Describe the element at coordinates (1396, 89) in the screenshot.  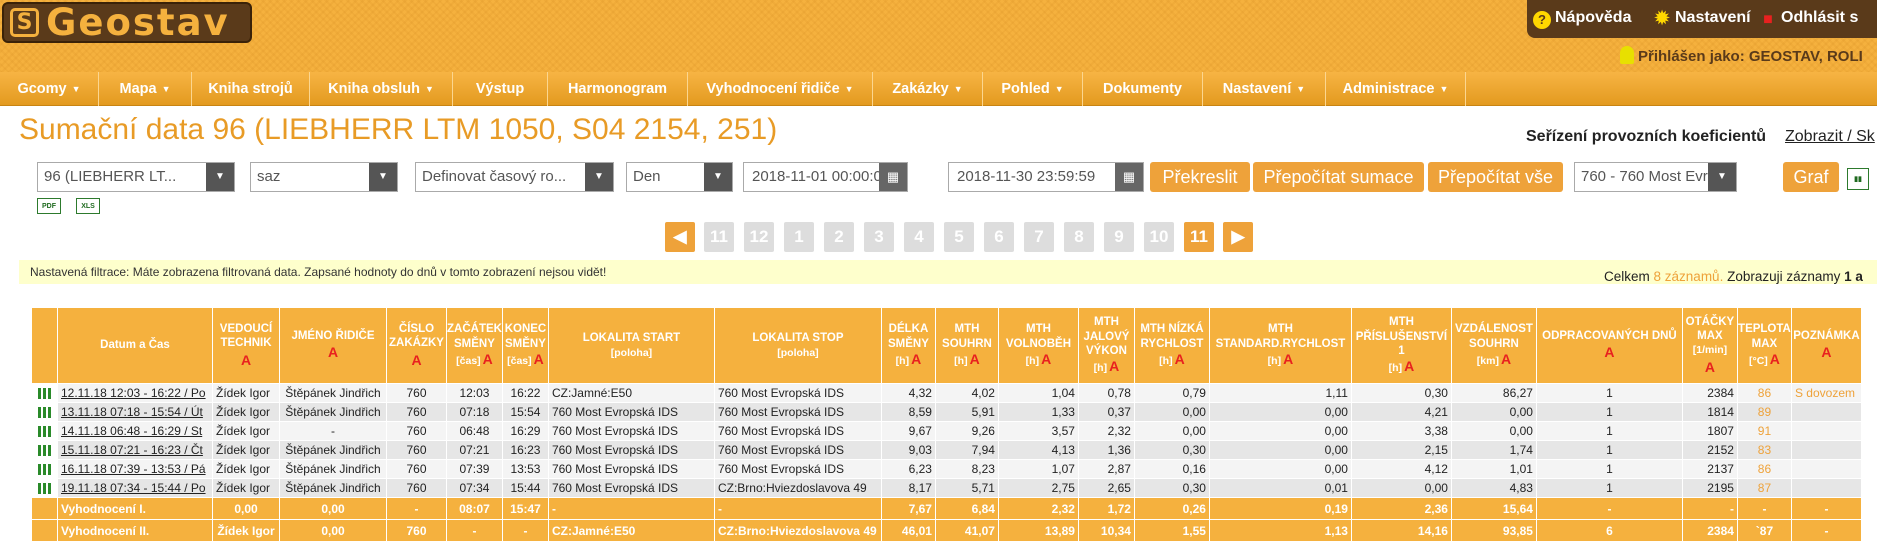
I see `menu-item-administrace: Administrace ▼` at that location.